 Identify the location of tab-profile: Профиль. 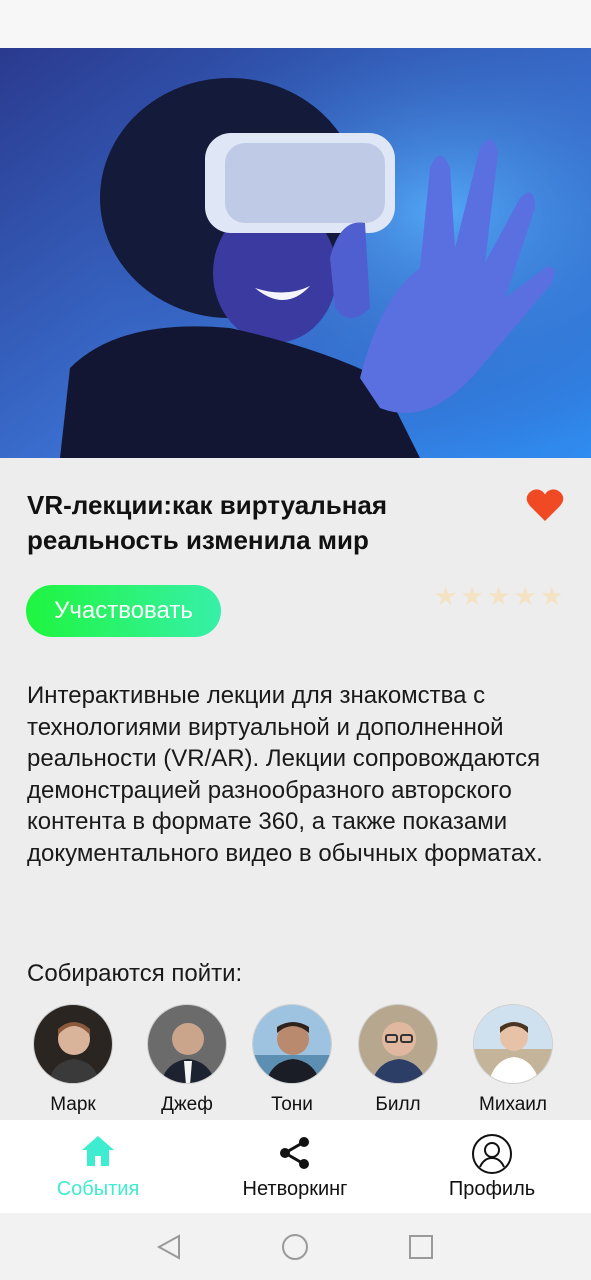
(492, 1166).